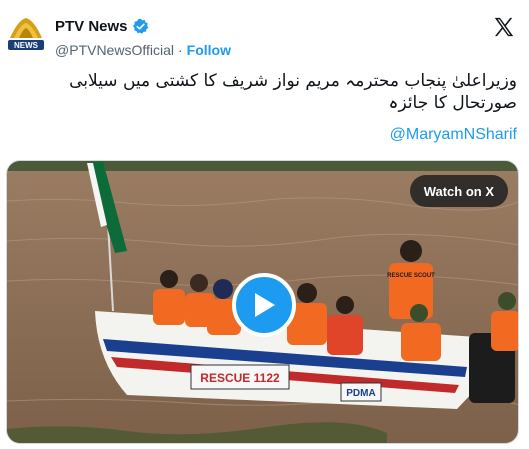 The image size is (529, 449). I want to click on account-handle: @PTVNewsOfficial, so click(114, 50).